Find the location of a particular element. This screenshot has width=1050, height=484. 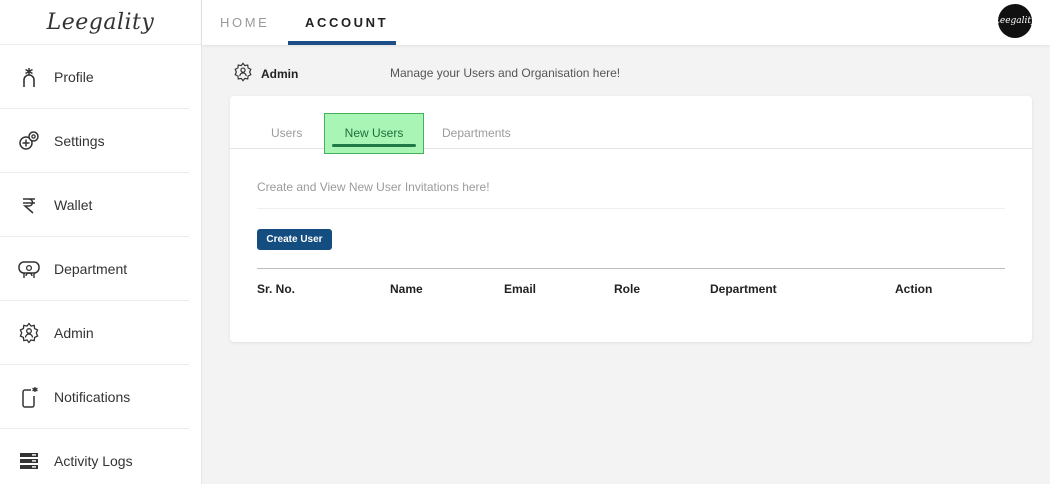

column-header-sr-no: Sr. No. is located at coordinates (276, 289).